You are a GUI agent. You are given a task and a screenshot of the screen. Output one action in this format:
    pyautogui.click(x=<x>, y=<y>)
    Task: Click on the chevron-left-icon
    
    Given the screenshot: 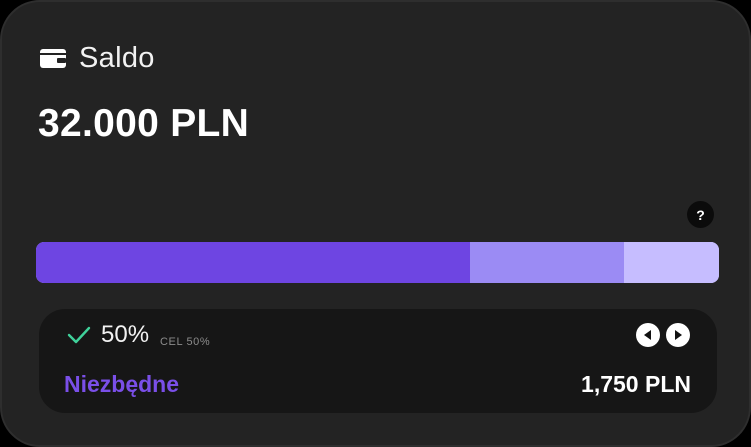 What is the action you would take?
    pyautogui.click(x=647, y=335)
    